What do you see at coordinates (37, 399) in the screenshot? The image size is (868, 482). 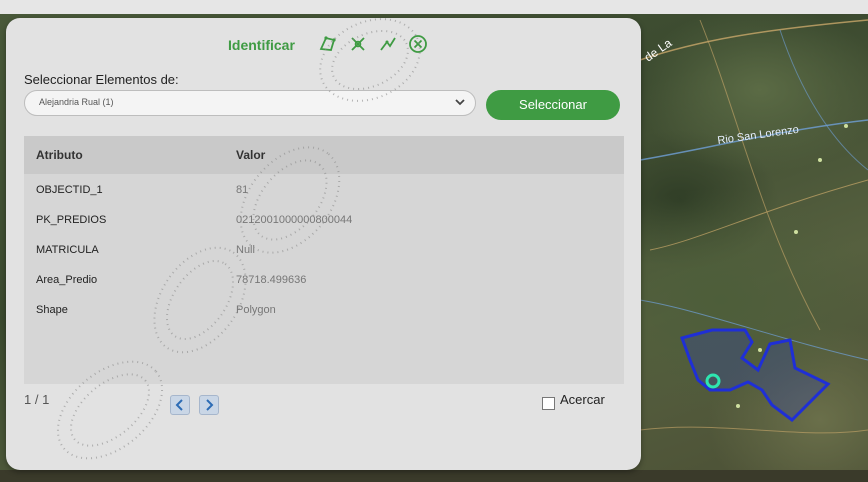 I see `page-indicator: 1 / 1` at bounding box center [37, 399].